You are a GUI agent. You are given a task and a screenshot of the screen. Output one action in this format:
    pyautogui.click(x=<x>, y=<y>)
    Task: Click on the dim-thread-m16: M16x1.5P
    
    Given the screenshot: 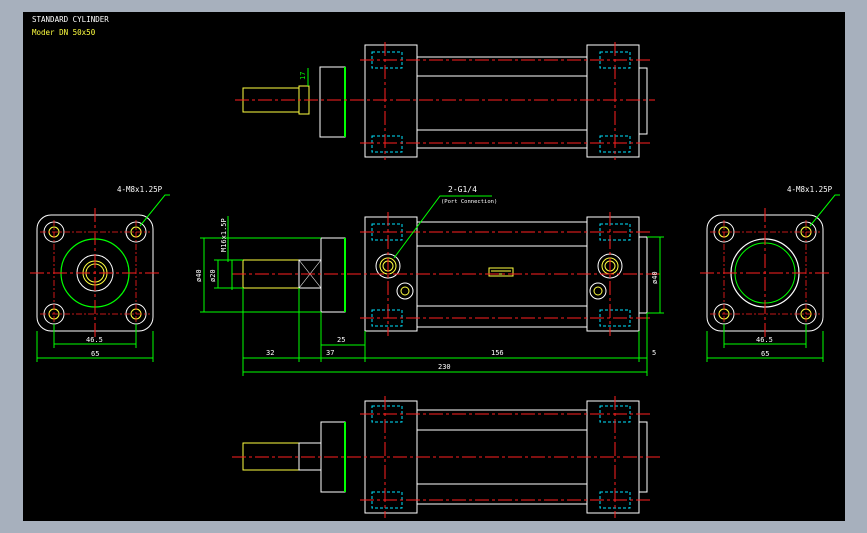 What is the action you would take?
    pyautogui.click(x=224, y=235)
    